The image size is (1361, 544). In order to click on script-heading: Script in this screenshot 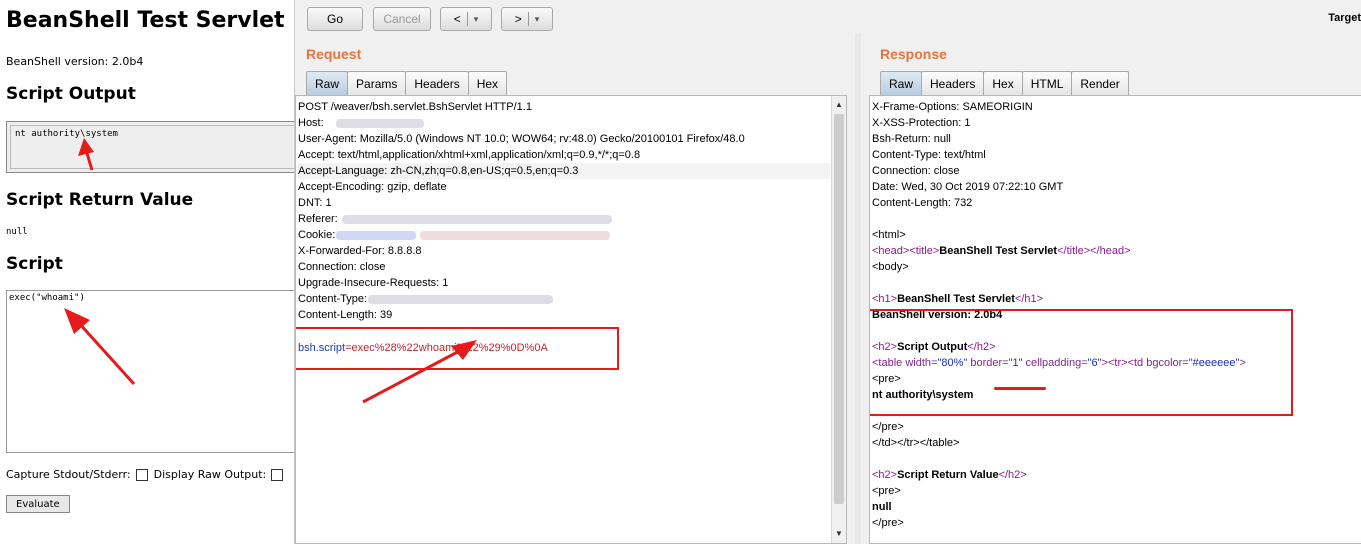, I will do `click(34, 264)`.